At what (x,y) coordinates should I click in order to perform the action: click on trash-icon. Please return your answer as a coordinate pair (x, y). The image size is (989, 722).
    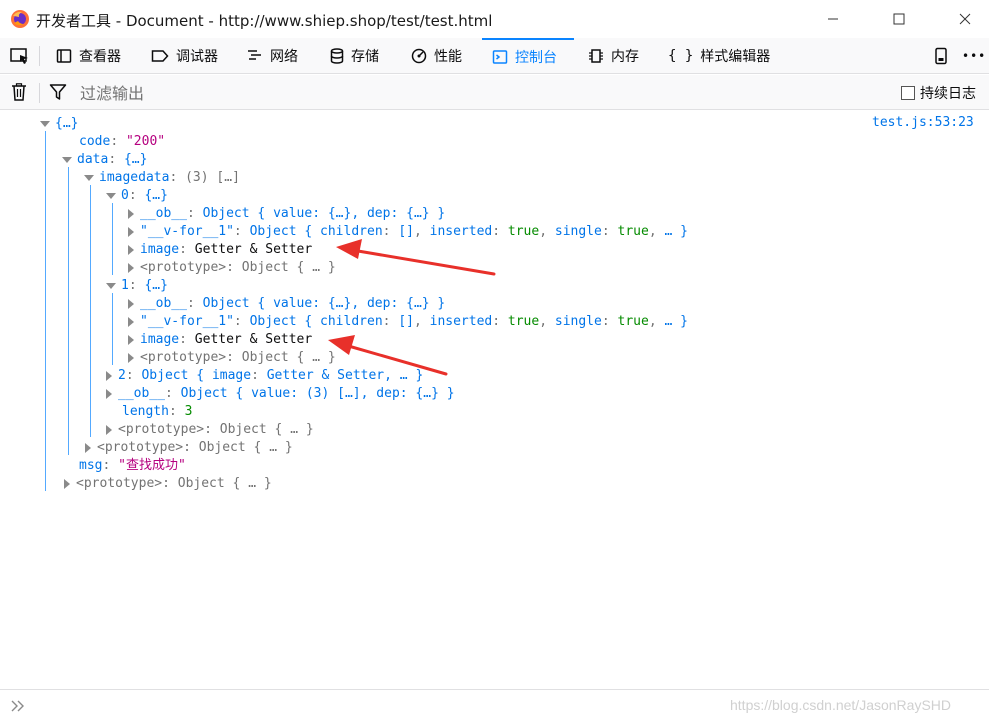
    Looking at the image, I should click on (19, 92).